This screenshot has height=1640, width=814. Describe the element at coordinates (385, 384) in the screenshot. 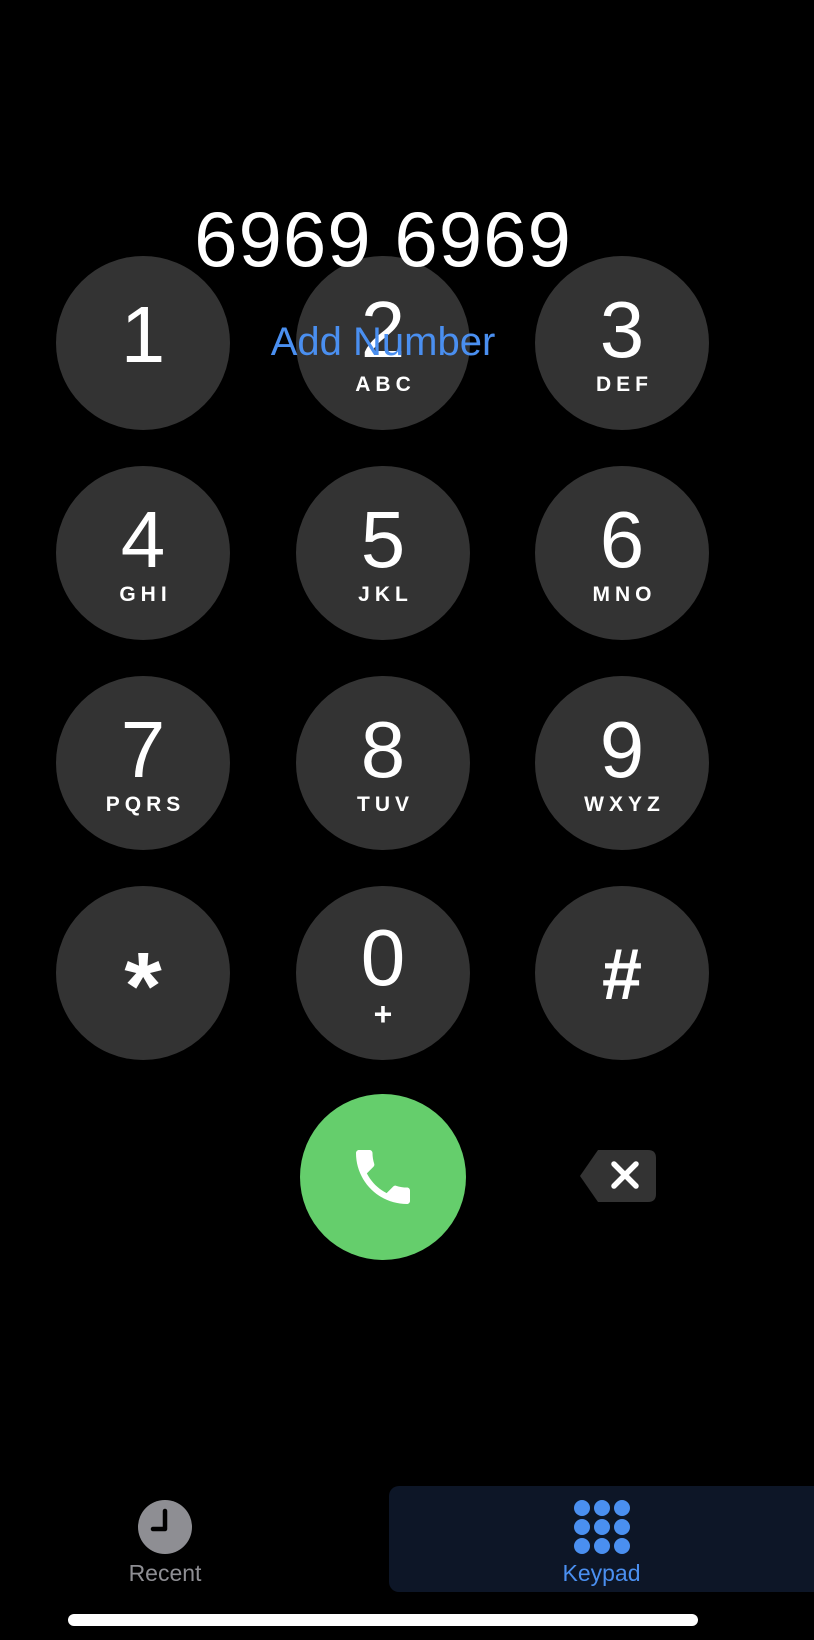

I see `key-letters: ABC` at that location.